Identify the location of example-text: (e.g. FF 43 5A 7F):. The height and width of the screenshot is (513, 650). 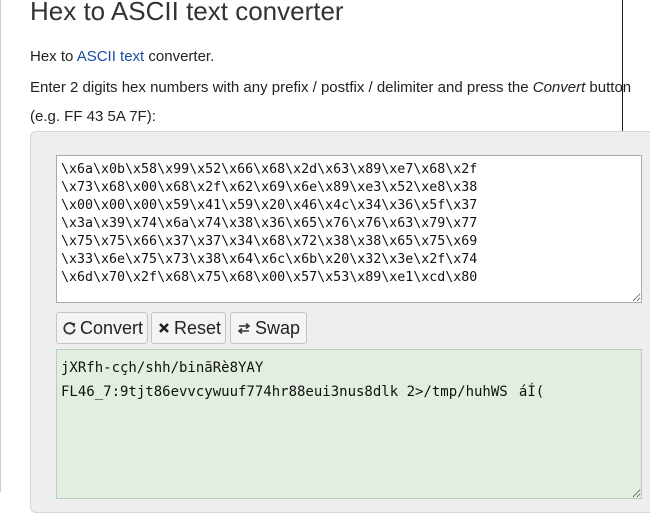
(93, 116).